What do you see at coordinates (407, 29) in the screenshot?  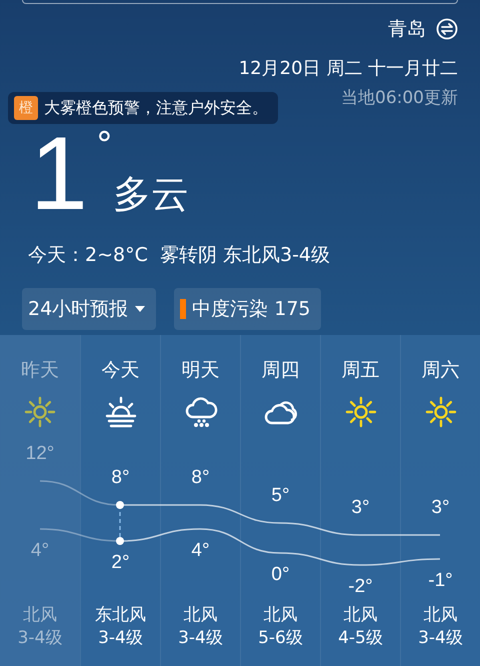 I see `city-name: 青岛` at bounding box center [407, 29].